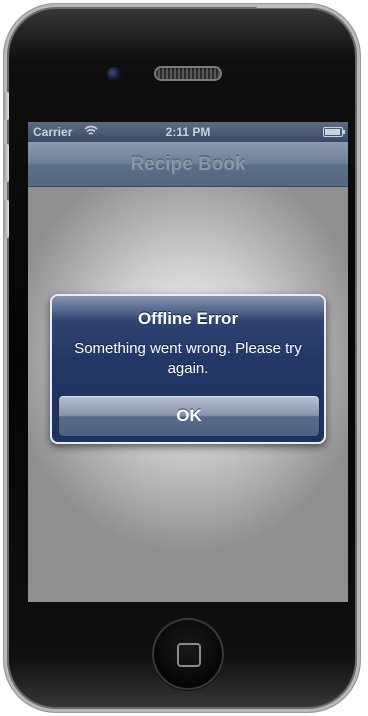 Image resolution: width=368 pixels, height=716 pixels. What do you see at coordinates (188, 318) in the screenshot?
I see `alert-title: Offline Error` at bounding box center [188, 318].